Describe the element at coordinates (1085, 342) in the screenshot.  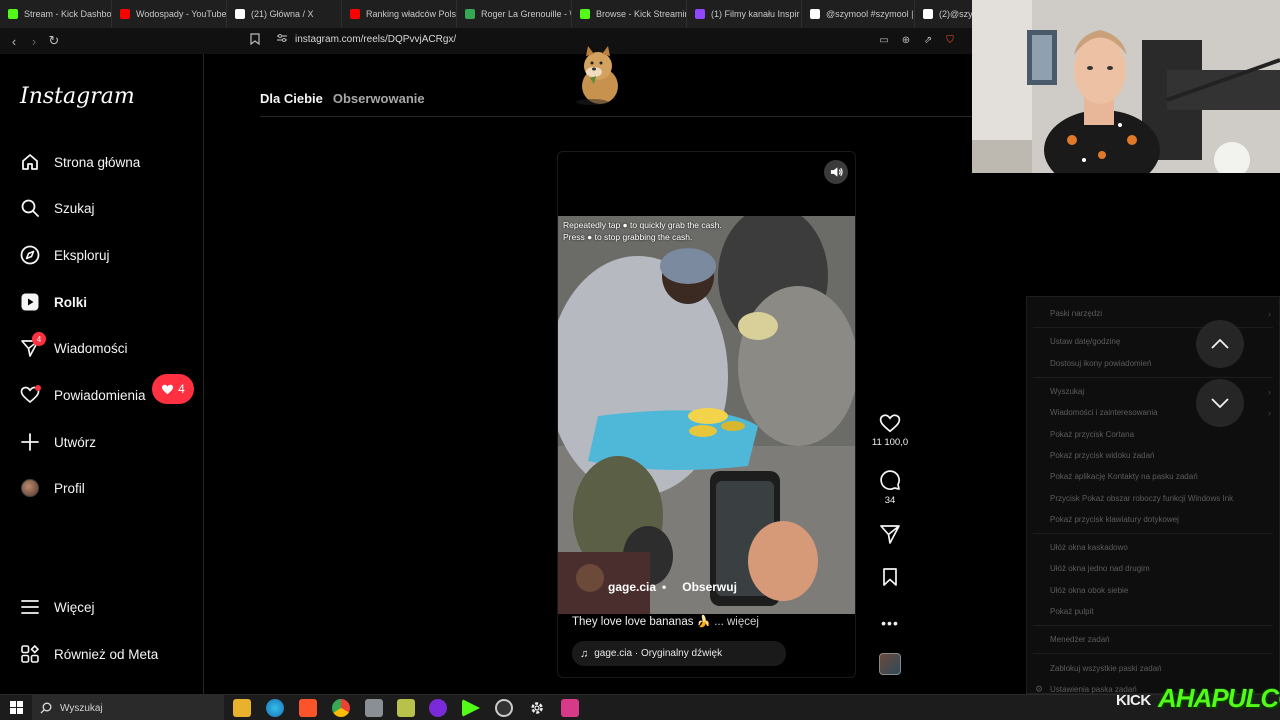
I see `context-menu-item-label: Ustaw datę/godzinę` at that location.